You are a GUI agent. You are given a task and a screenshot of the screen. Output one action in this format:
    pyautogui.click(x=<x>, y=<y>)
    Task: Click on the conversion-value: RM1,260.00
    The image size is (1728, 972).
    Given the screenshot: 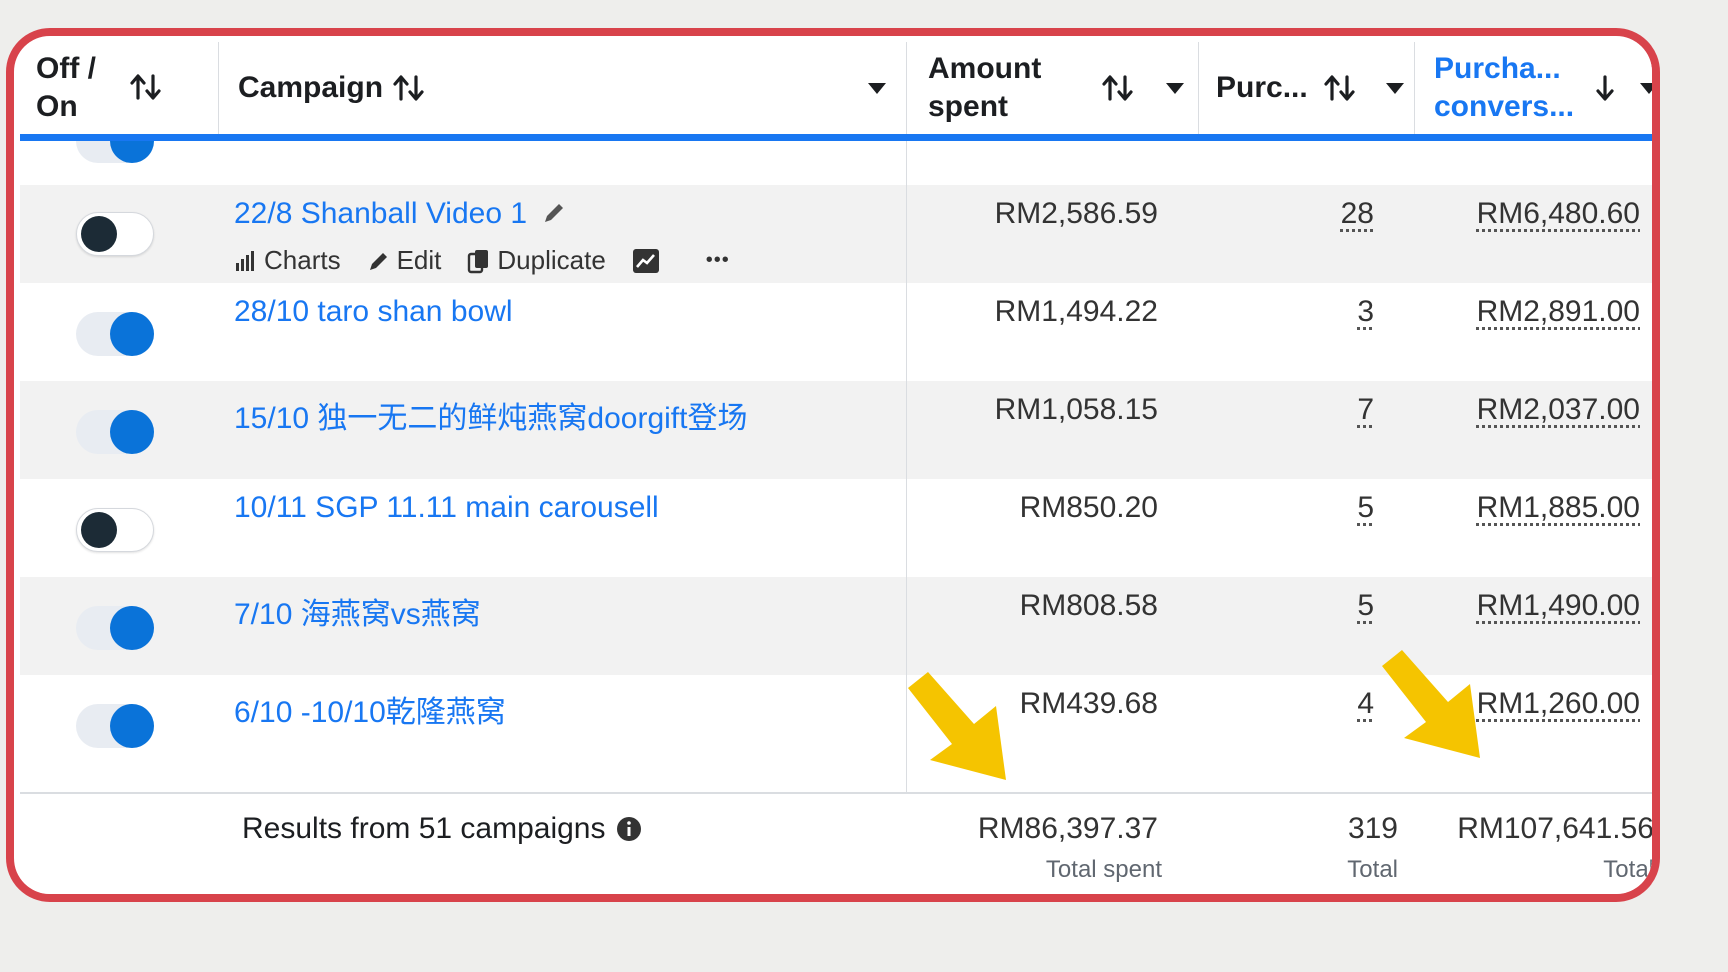 What is the action you would take?
    pyautogui.click(x=1558, y=704)
    